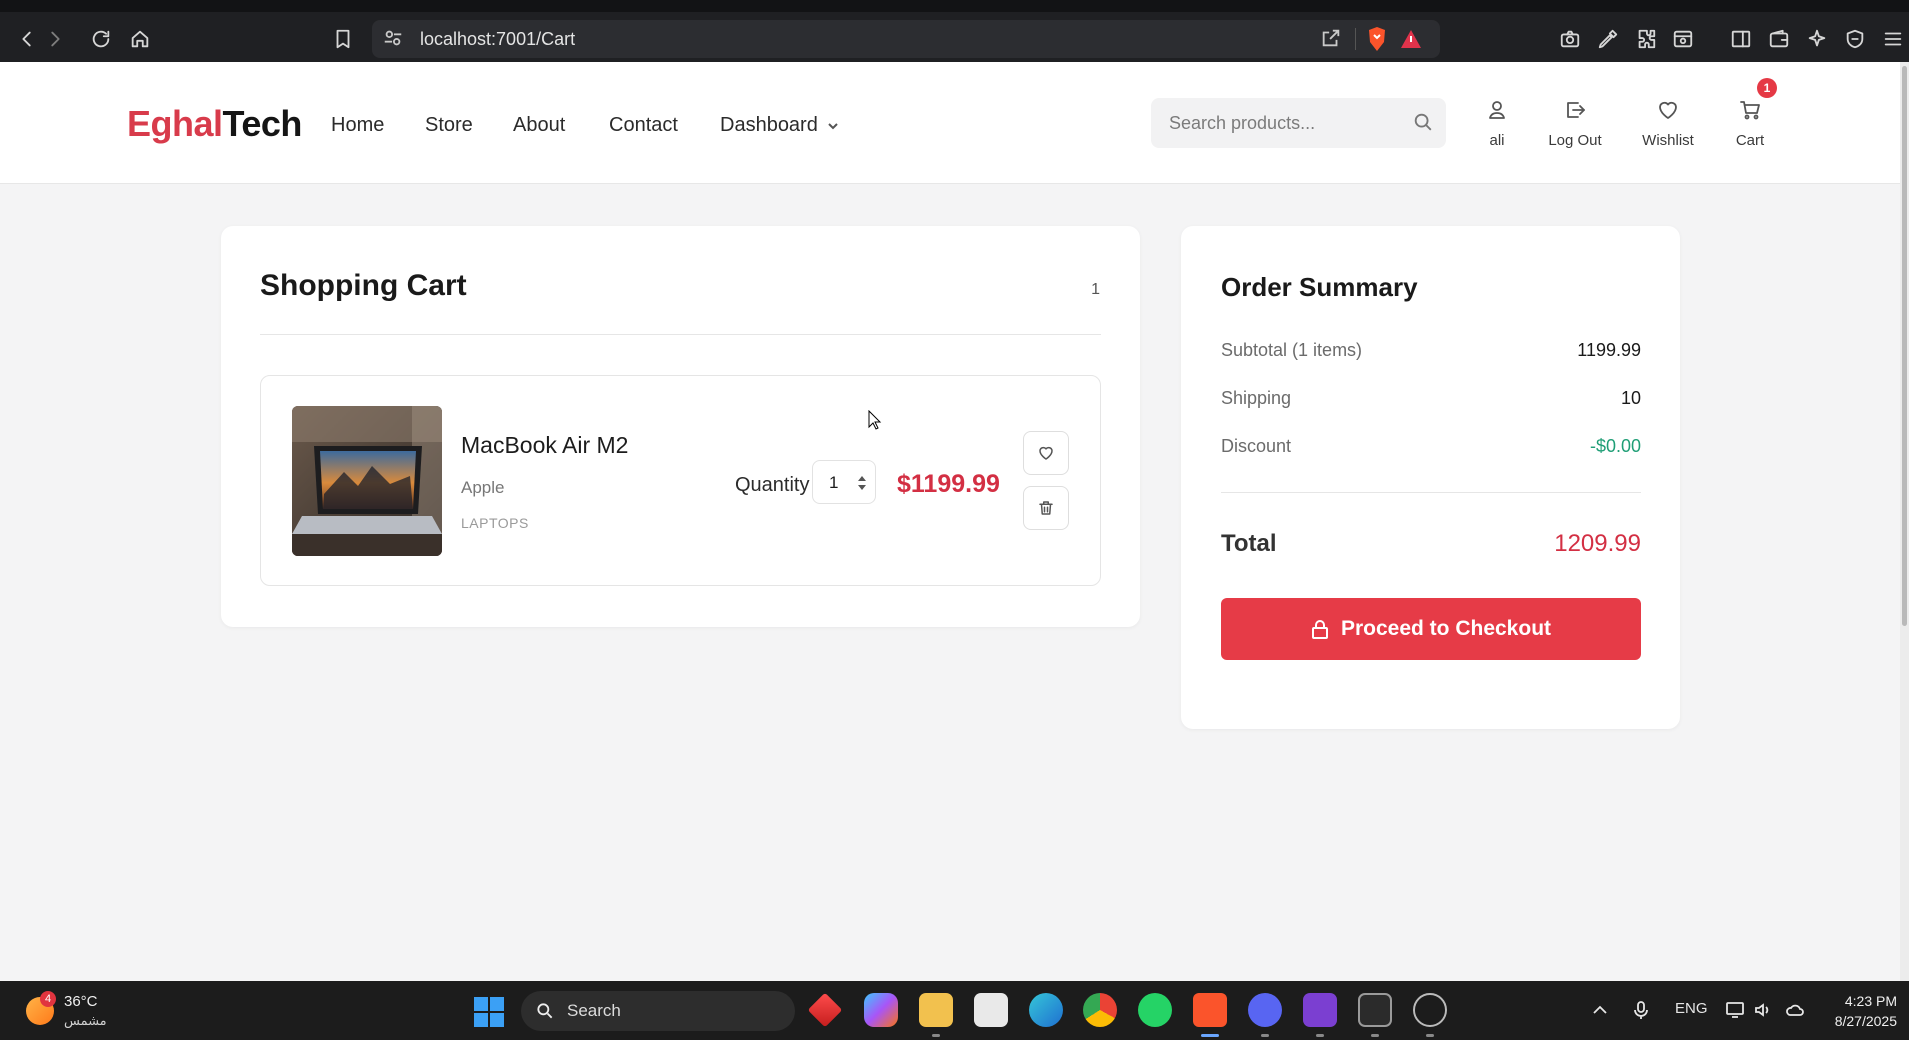 The image size is (1909, 1040). What do you see at coordinates (936, 1010) in the screenshot?
I see `file-explorer-icon` at bounding box center [936, 1010].